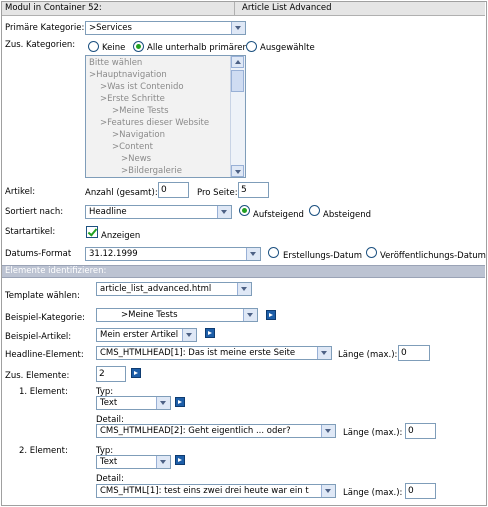 The height and width of the screenshot is (507, 488). Describe the element at coordinates (138, 135) in the screenshot. I see `list-item: >Navigation` at that location.